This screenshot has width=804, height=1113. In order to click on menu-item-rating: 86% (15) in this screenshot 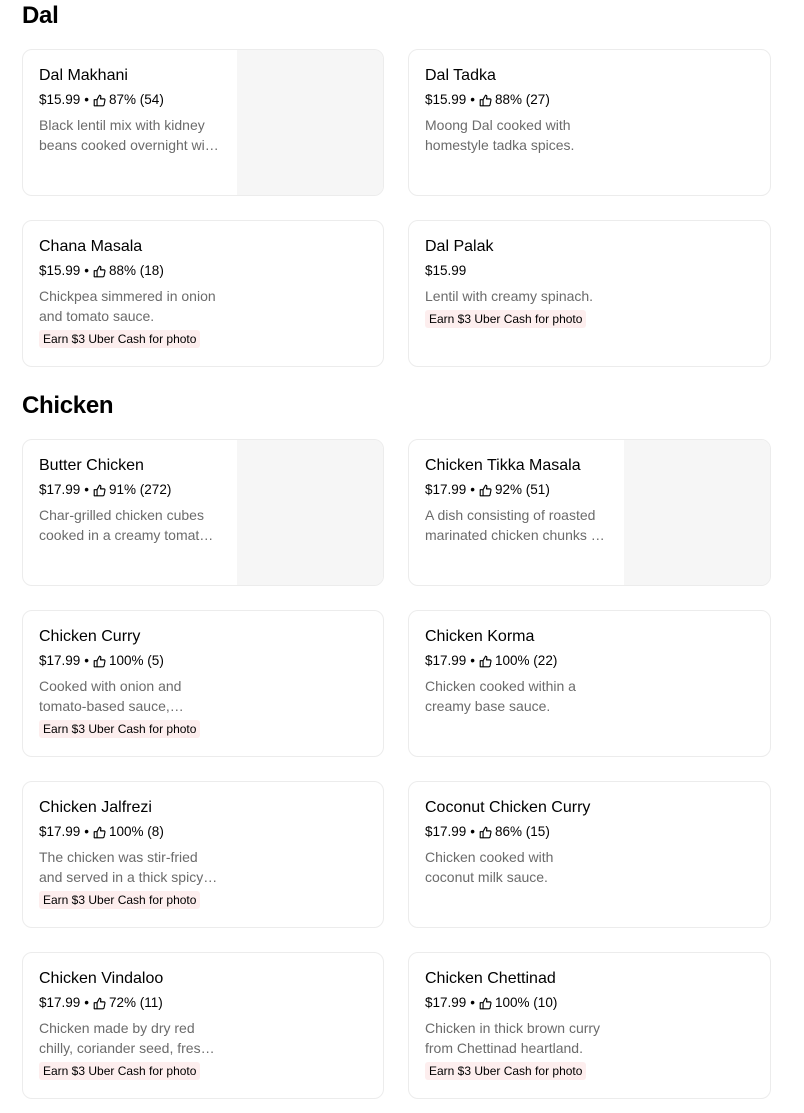, I will do `click(522, 831)`.